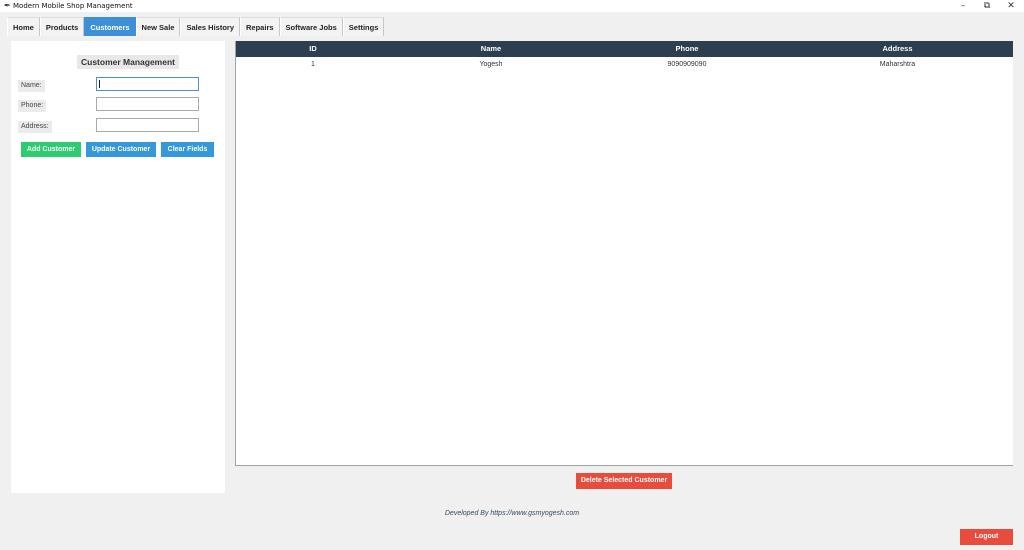 The image size is (1024, 550). I want to click on maximize-button: ⧉, so click(987, 6).